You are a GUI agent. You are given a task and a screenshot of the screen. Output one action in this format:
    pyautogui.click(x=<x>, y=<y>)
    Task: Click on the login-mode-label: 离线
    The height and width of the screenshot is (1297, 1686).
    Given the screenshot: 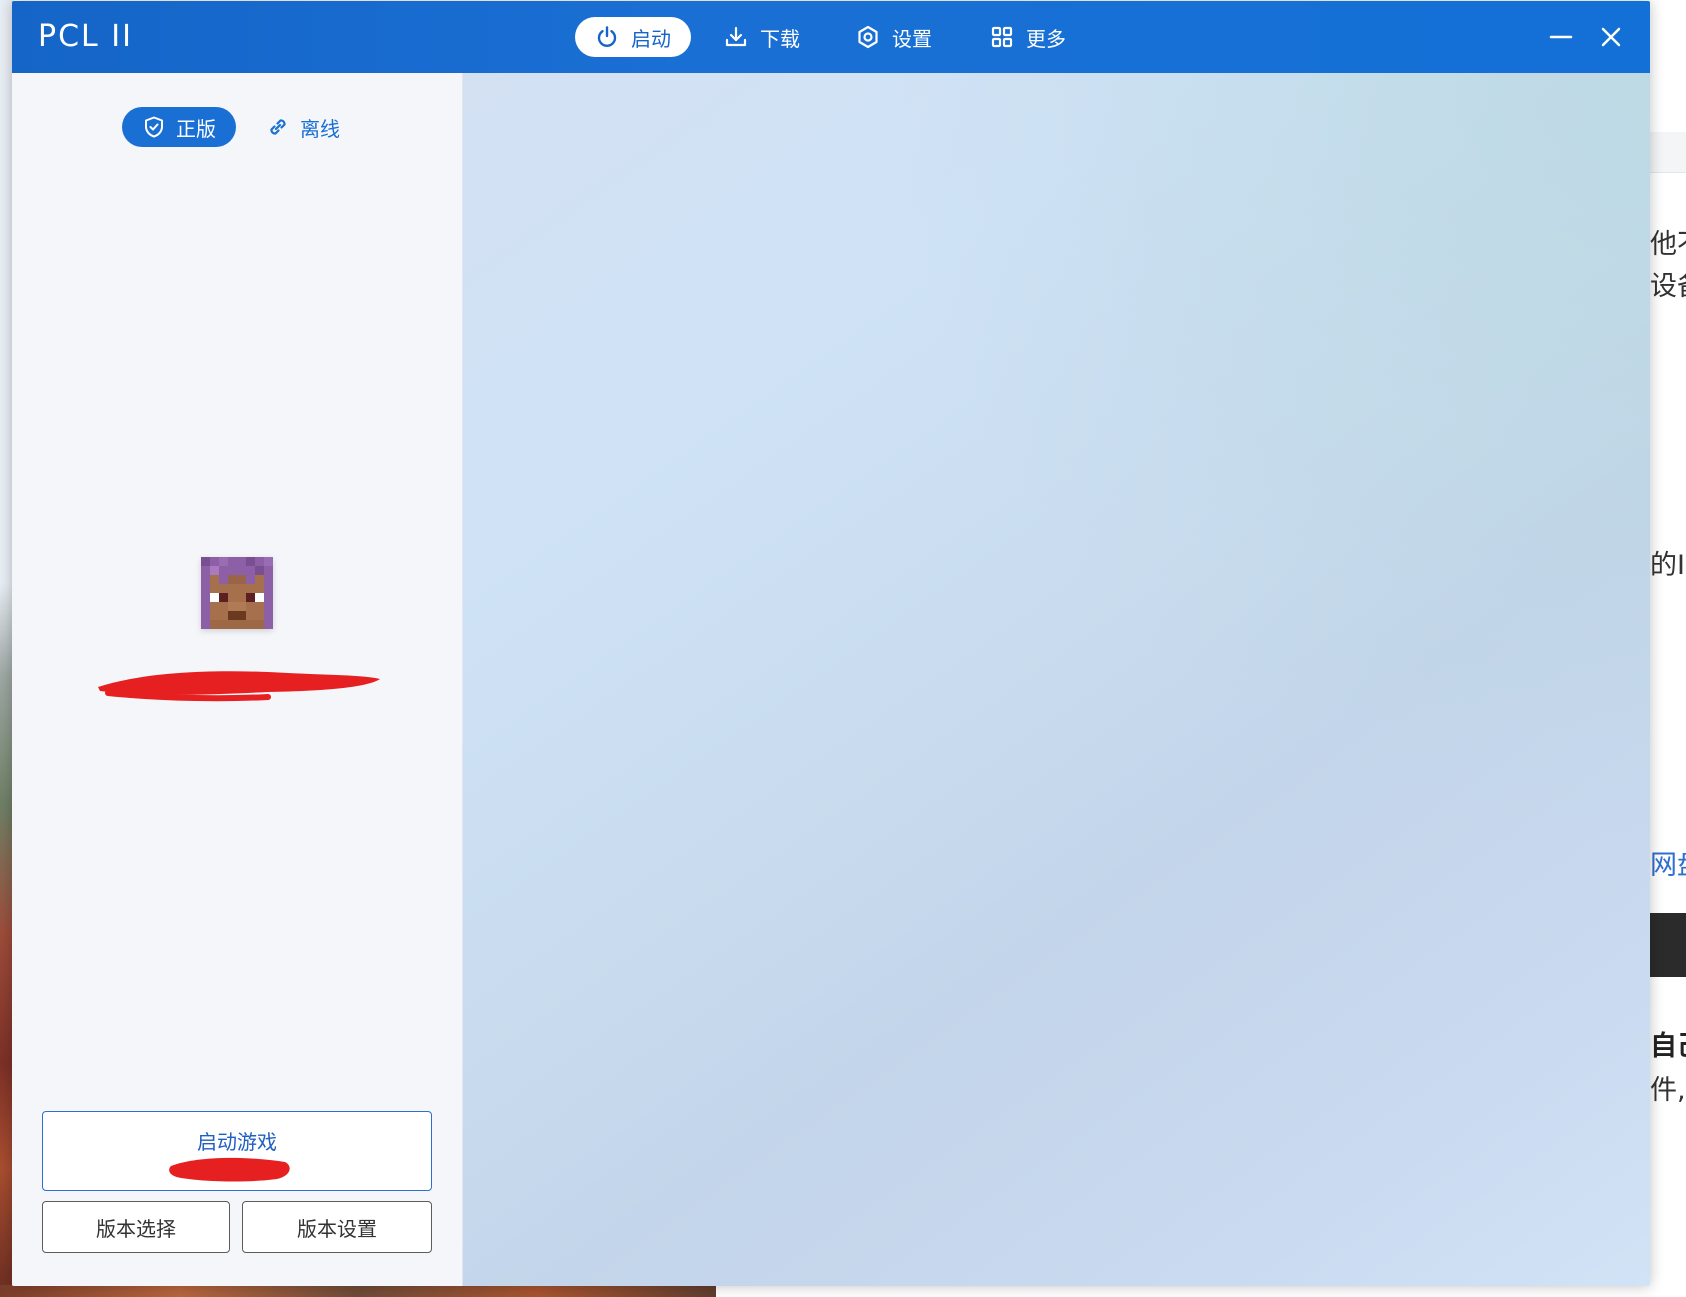 What is the action you would take?
    pyautogui.click(x=320, y=128)
    